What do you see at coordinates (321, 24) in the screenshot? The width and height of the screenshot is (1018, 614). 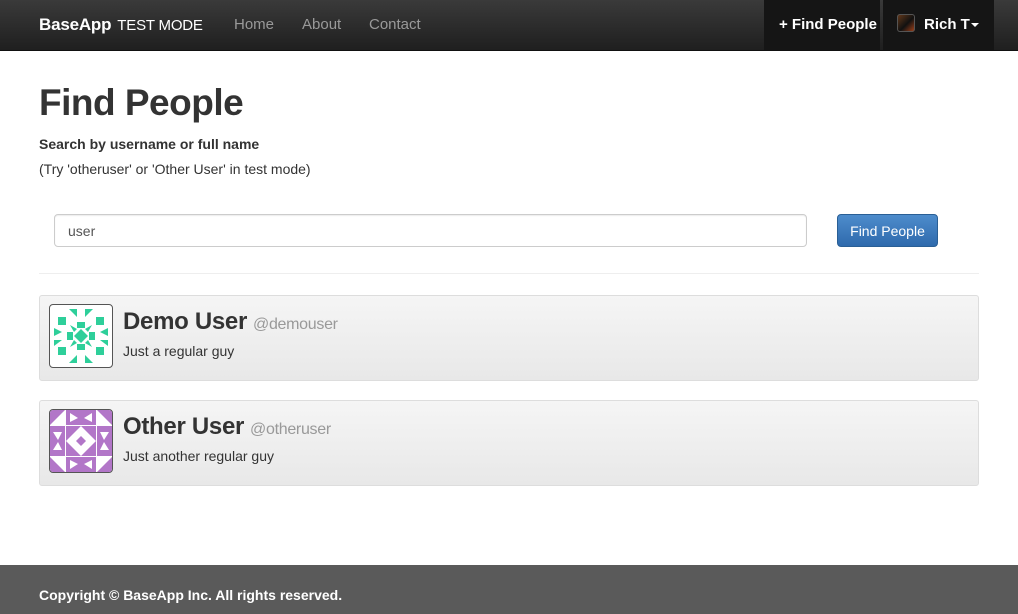 I see `nav-about-link: About` at bounding box center [321, 24].